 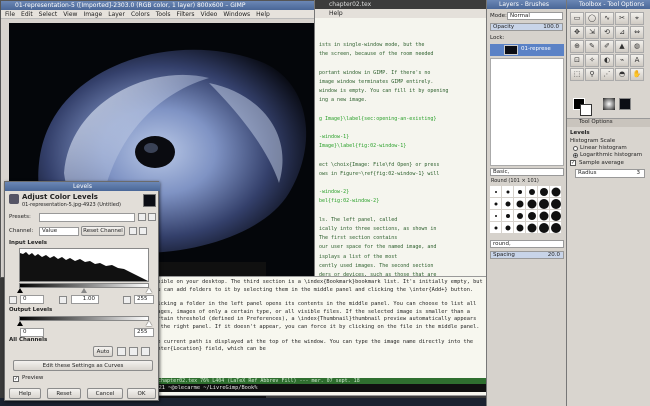 I want to click on layer-row: 01-represe, so click(x=527, y=50).